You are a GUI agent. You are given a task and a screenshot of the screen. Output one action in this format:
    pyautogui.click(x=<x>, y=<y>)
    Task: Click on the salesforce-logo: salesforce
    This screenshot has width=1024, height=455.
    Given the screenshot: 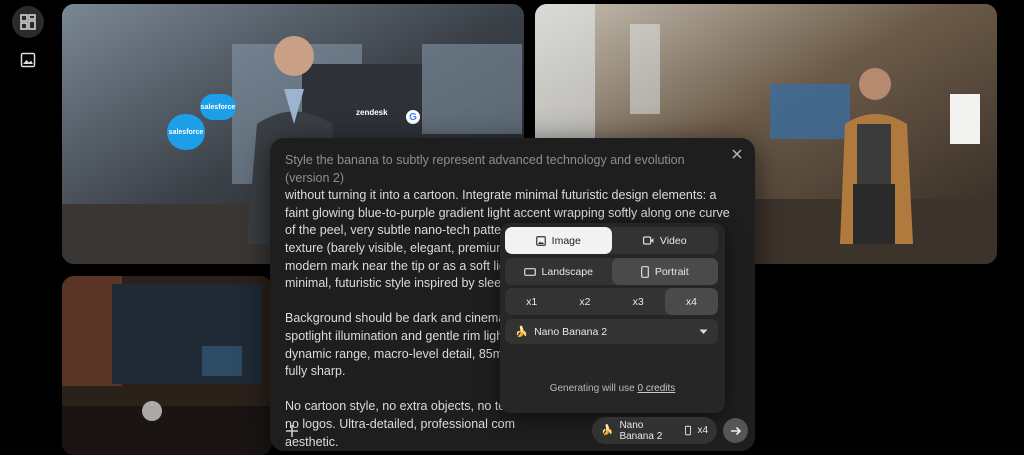 What is the action you would take?
    pyautogui.click(x=186, y=132)
    